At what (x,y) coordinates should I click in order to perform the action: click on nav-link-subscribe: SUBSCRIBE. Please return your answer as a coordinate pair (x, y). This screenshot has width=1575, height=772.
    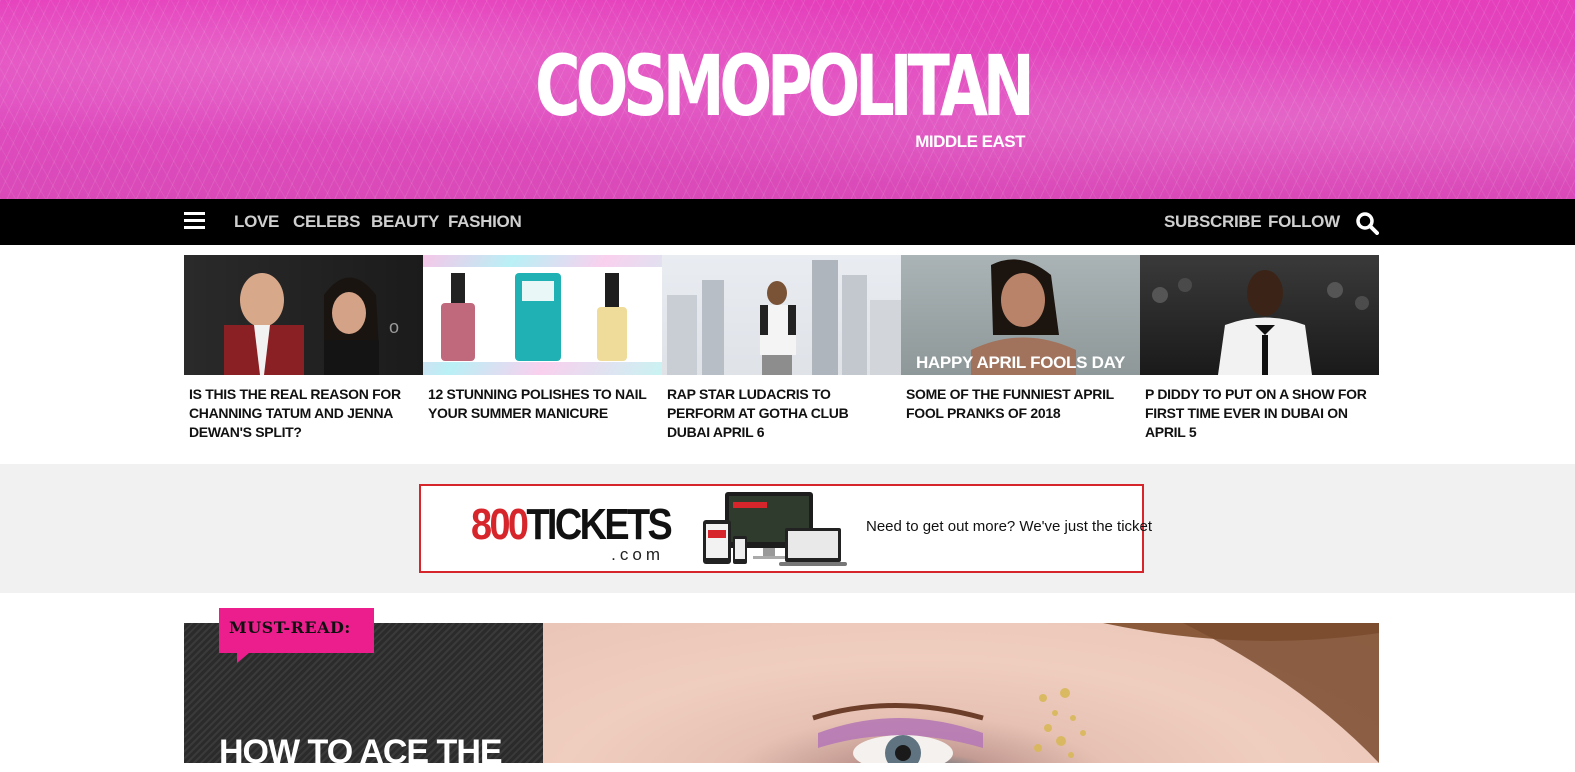
    Looking at the image, I should click on (1213, 222).